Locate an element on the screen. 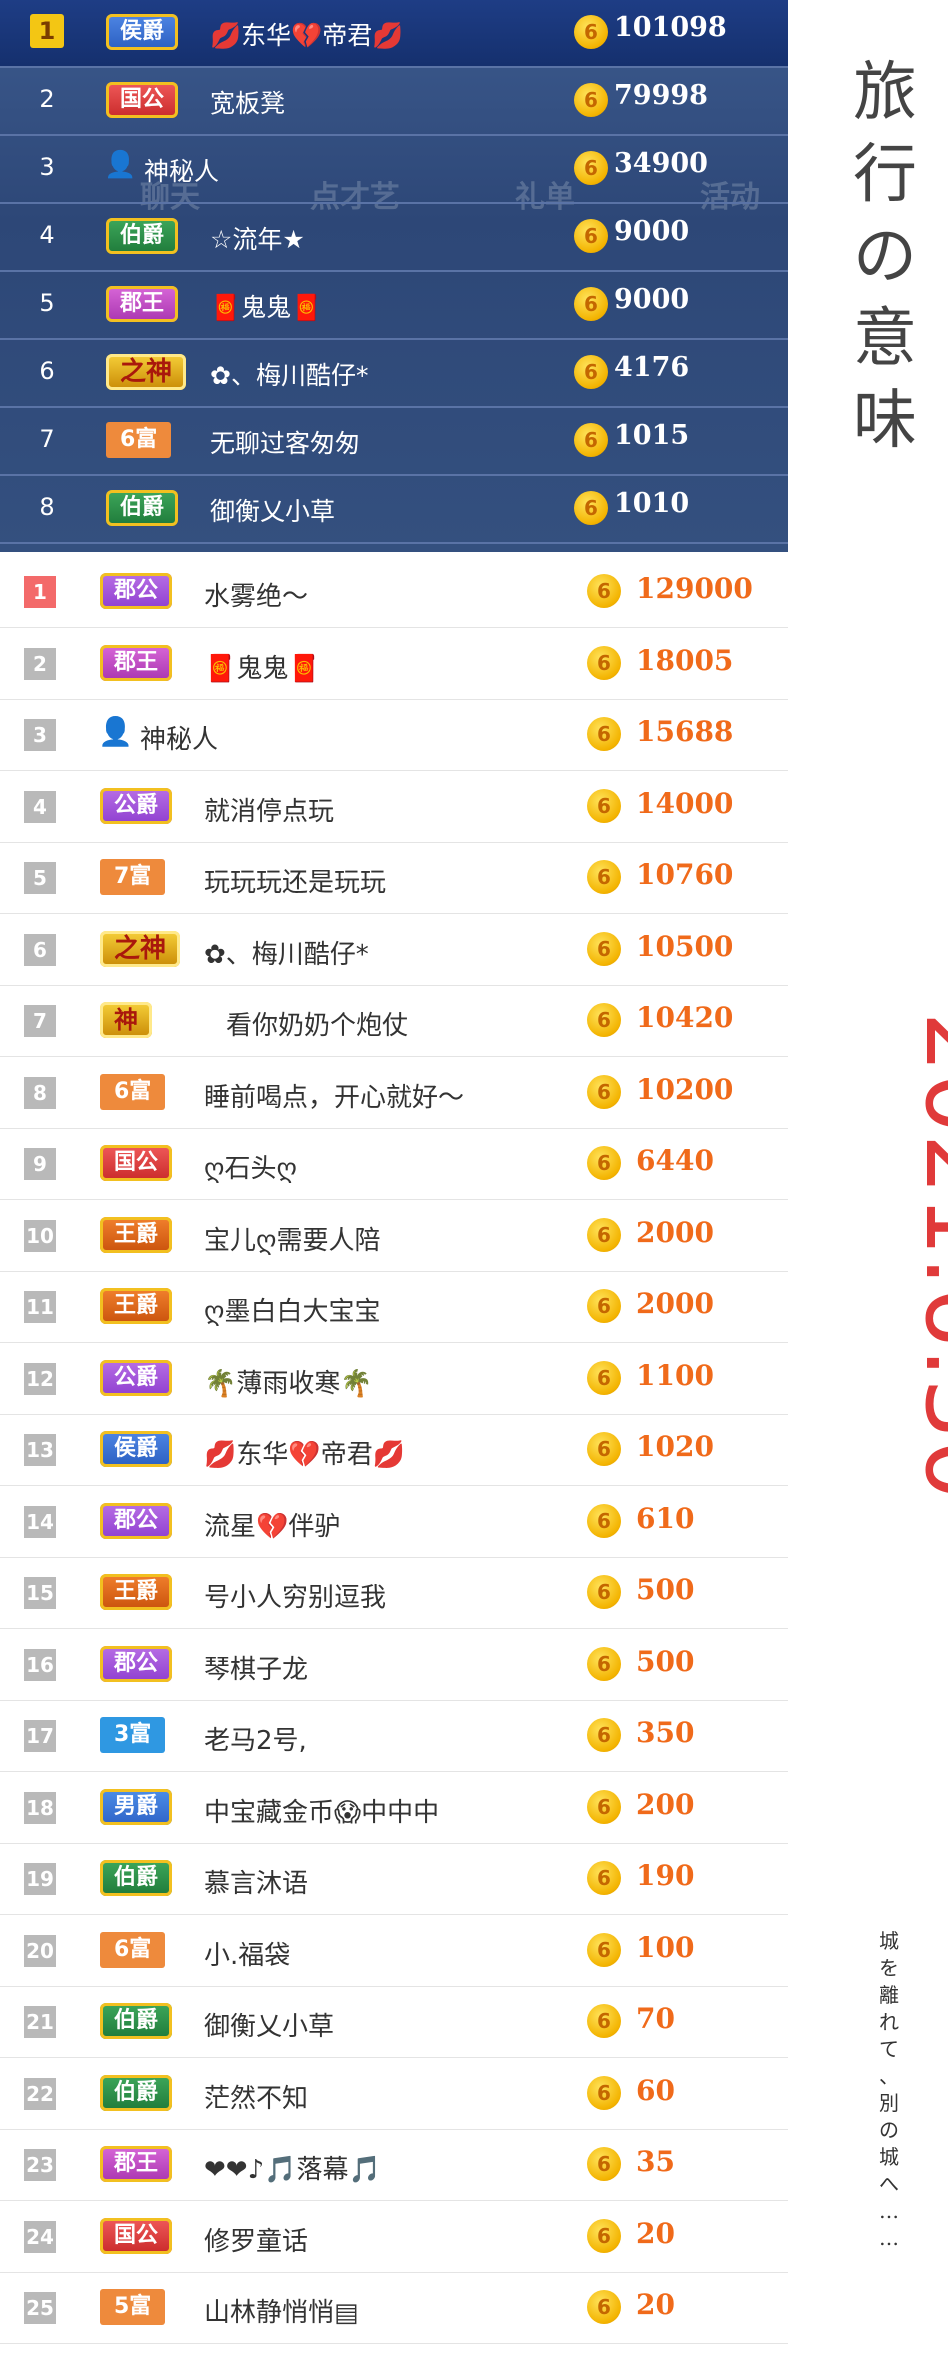 The width and height of the screenshot is (948, 2361). score-value: 14000 is located at coordinates (685, 803).